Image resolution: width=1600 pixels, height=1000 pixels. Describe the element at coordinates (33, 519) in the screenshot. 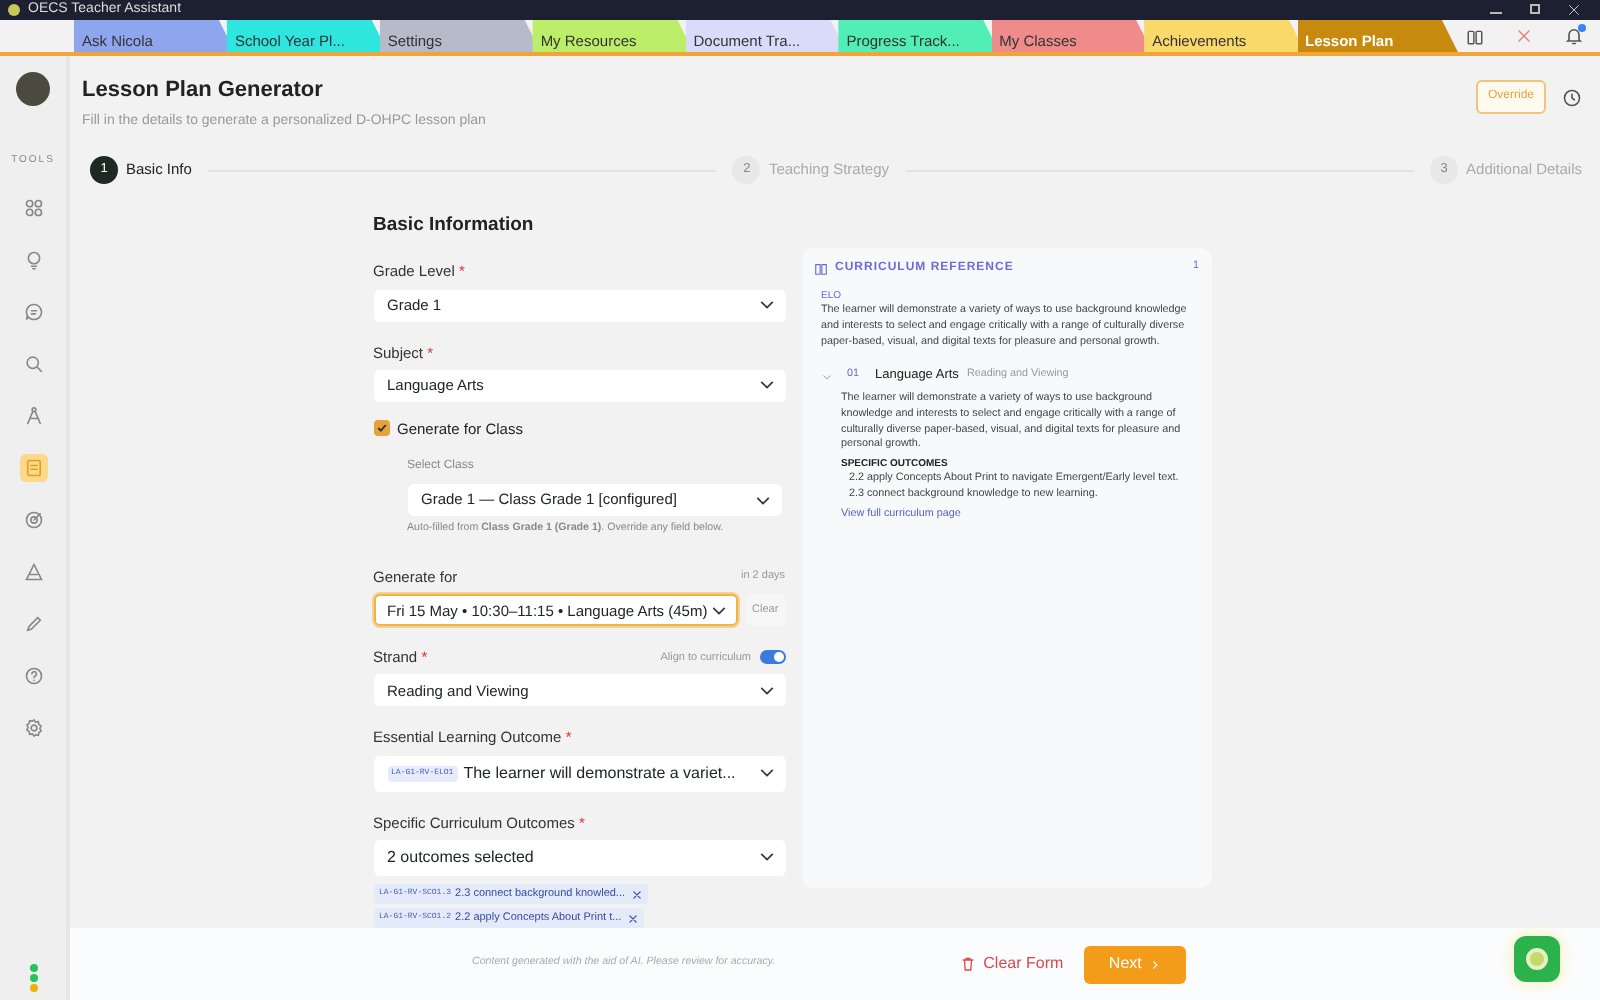

I see `target-icon` at that location.